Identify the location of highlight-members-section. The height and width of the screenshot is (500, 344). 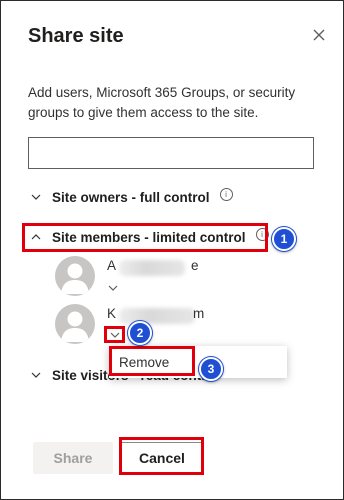
(145, 237).